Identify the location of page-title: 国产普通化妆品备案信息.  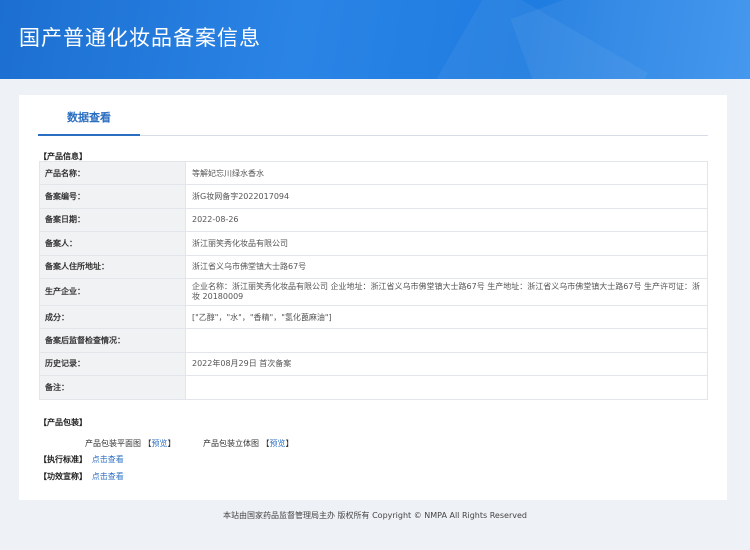
(140, 38).